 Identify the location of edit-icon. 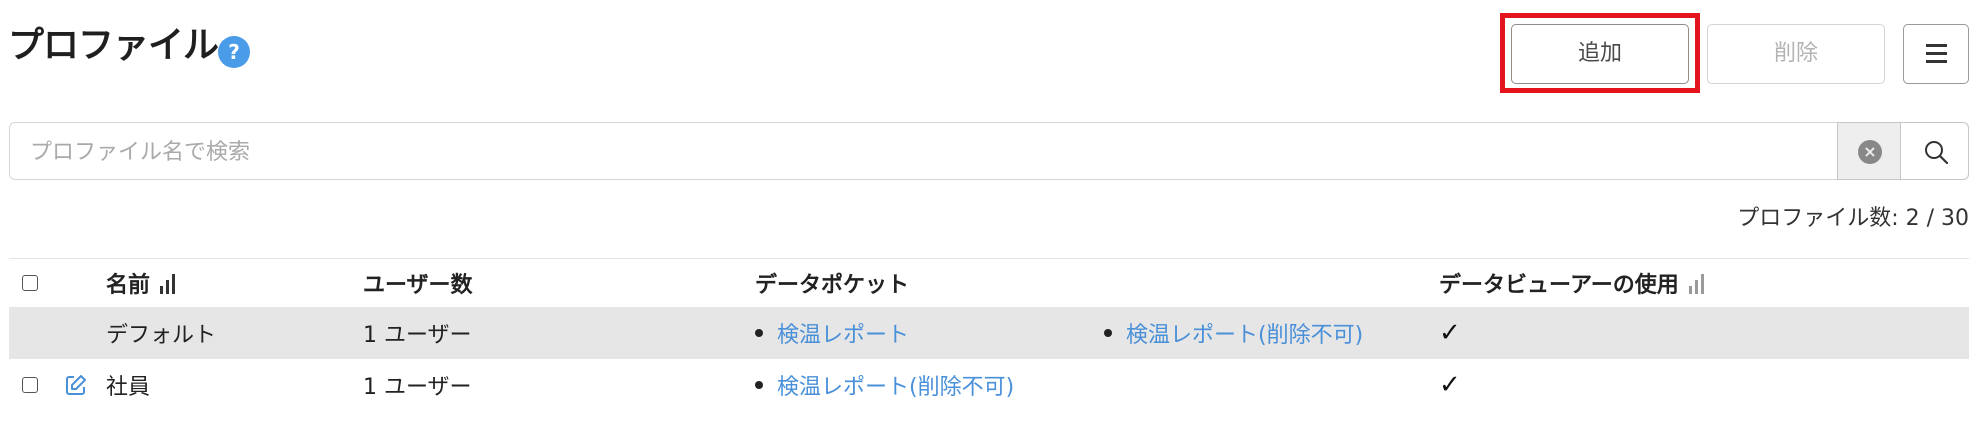
(76, 385).